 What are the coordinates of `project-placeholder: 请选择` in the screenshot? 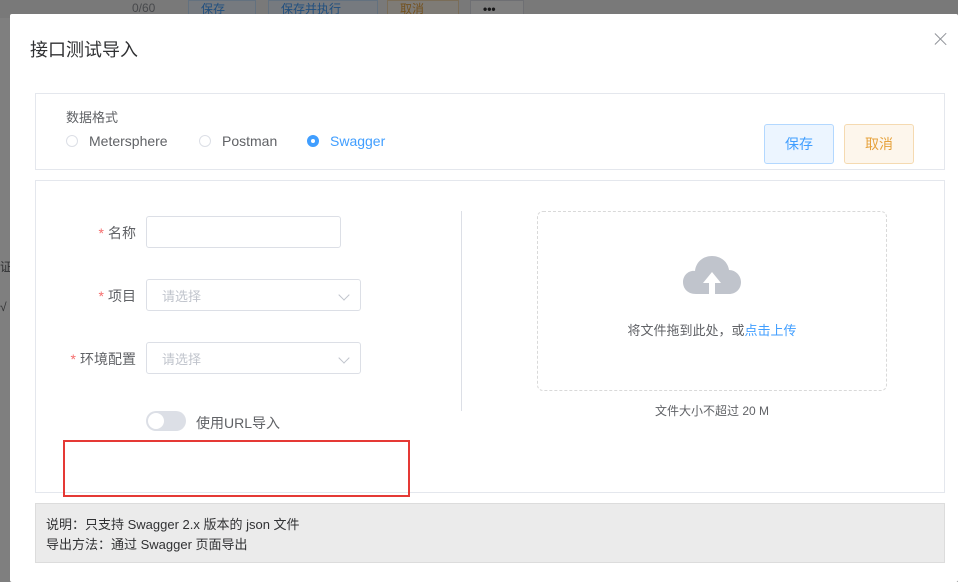 It's located at (182, 296).